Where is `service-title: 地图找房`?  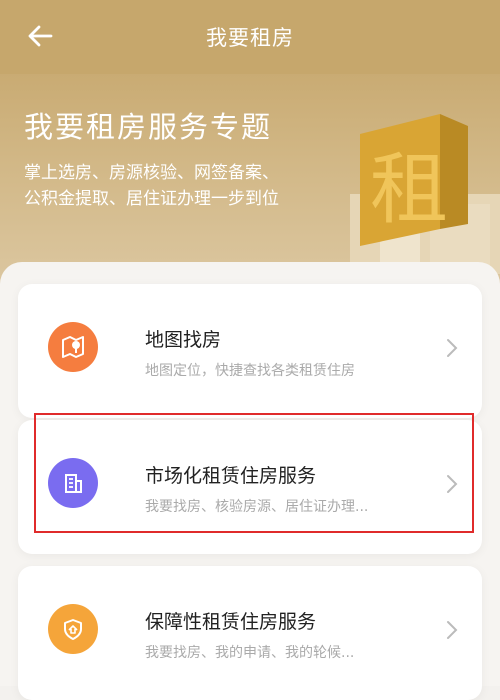 service-title: 地图找房 is located at coordinates (183, 340).